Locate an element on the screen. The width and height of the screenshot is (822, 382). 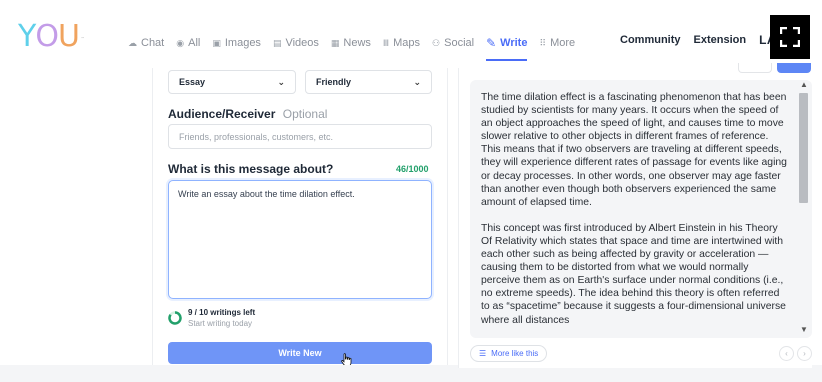
result-pager: ‹ › is located at coordinates (795, 353).